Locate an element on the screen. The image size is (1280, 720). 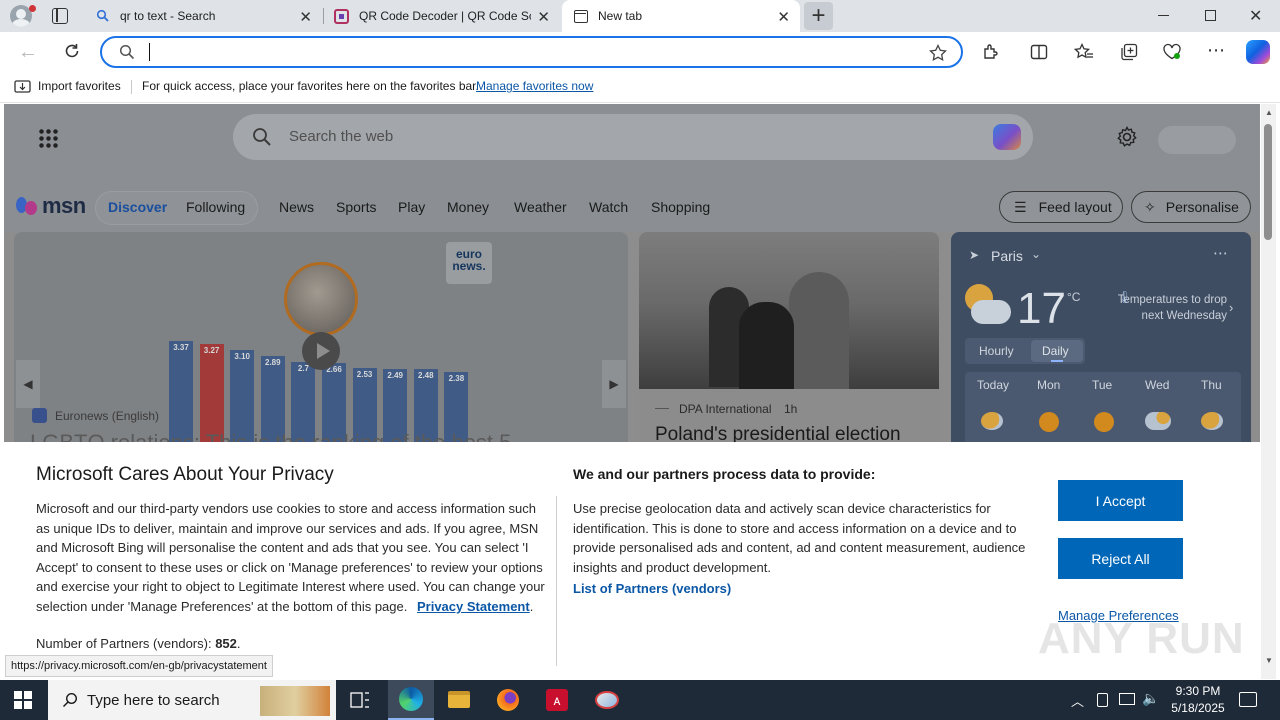
chart-bar-label: 2.38 is located at coordinates (456, 379).